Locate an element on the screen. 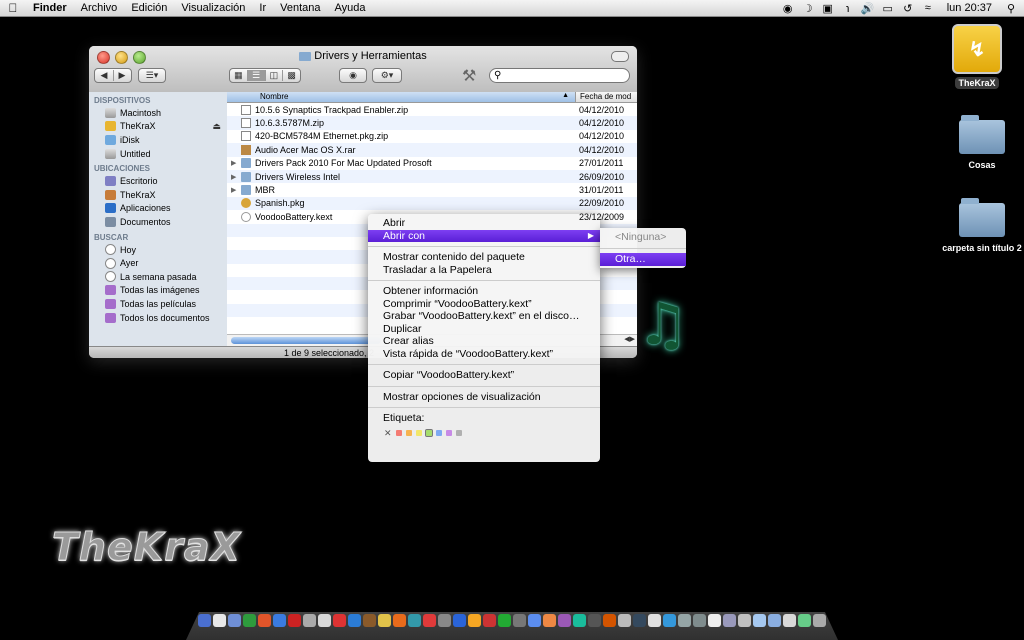  volume-icon: 🔊 is located at coordinates (868, 8).